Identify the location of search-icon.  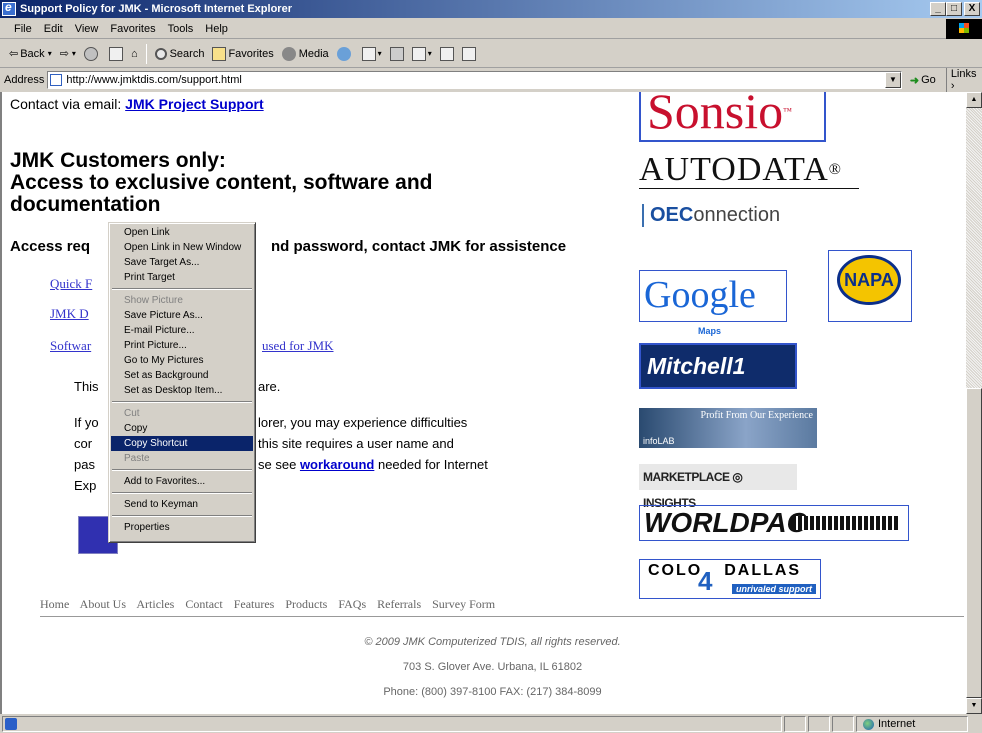
(160, 53).